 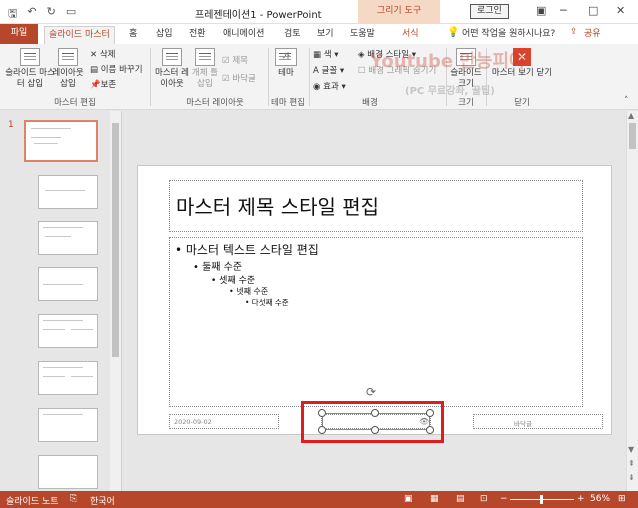 What do you see at coordinates (286, 57) in the screenshot?
I see `themes-icon: 가` at bounding box center [286, 57].